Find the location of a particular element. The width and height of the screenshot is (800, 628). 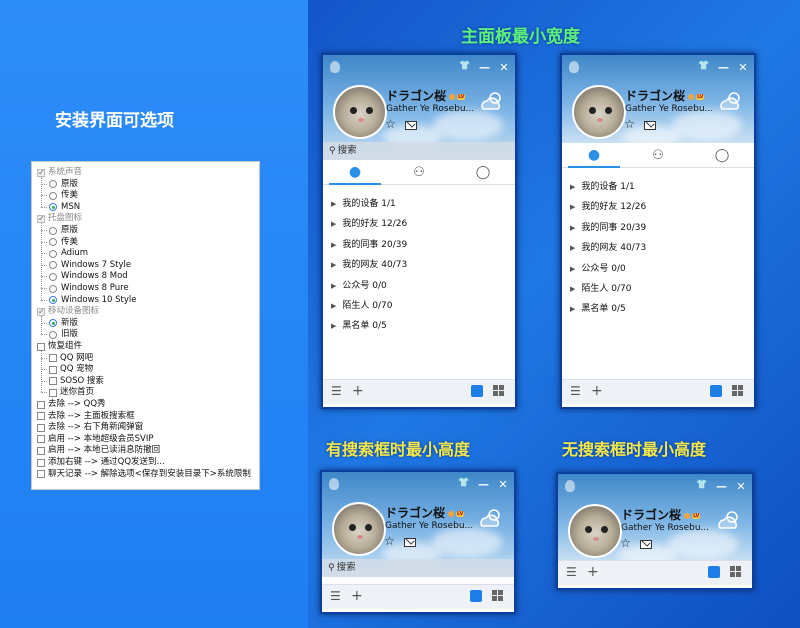

option-row: Windows 7 Style is located at coordinates (90, 265).